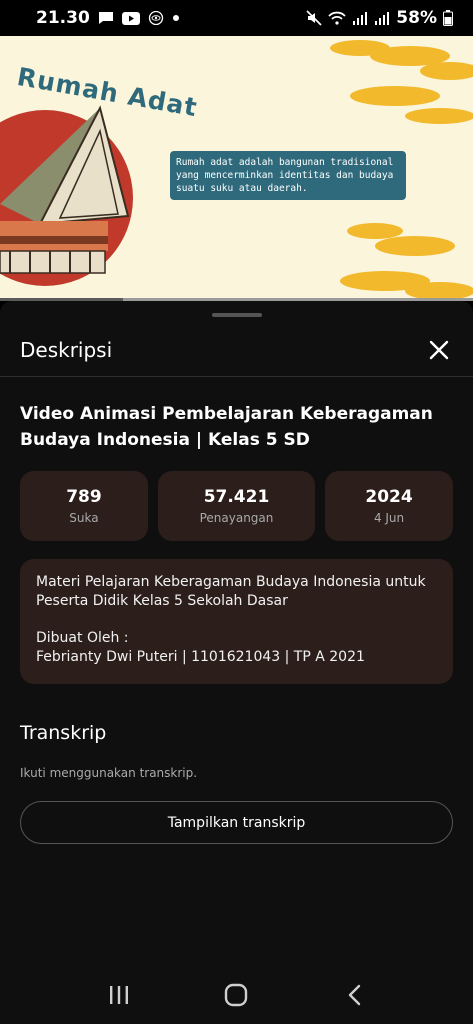 The height and width of the screenshot is (1024, 473). Describe the element at coordinates (314, 18) in the screenshot. I see `mute-icon` at that location.